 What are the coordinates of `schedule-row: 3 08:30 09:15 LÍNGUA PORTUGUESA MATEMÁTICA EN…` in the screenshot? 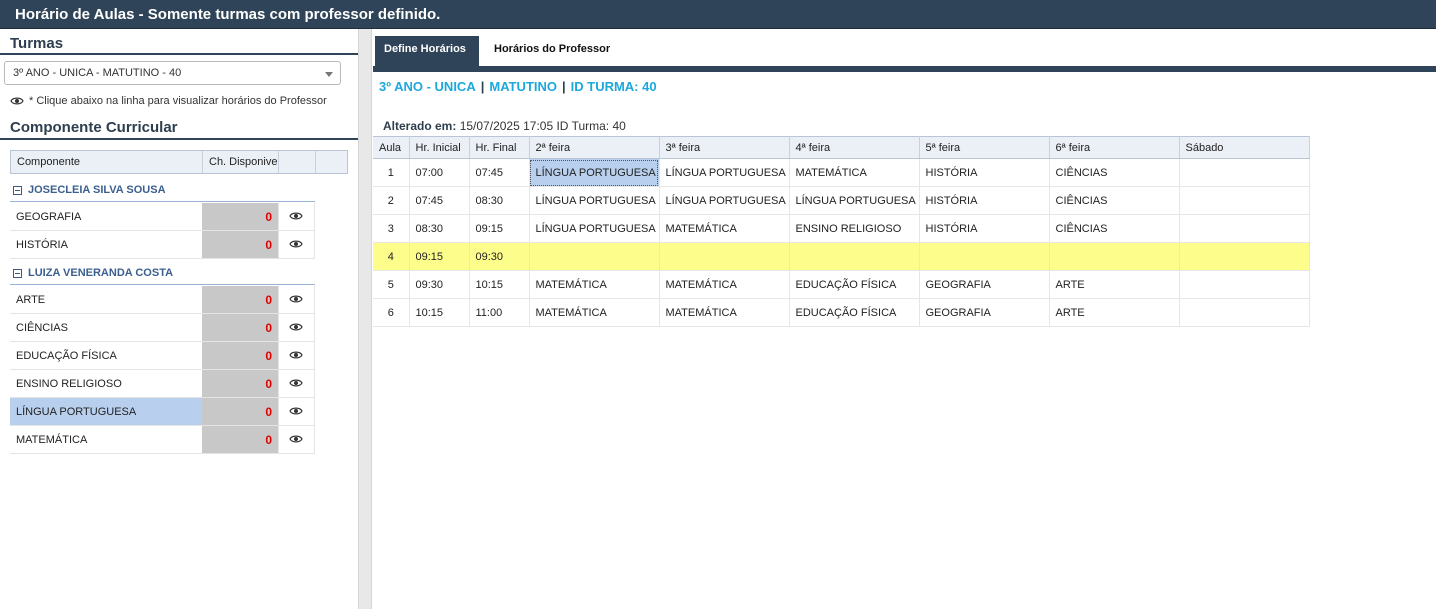 It's located at (841, 228).